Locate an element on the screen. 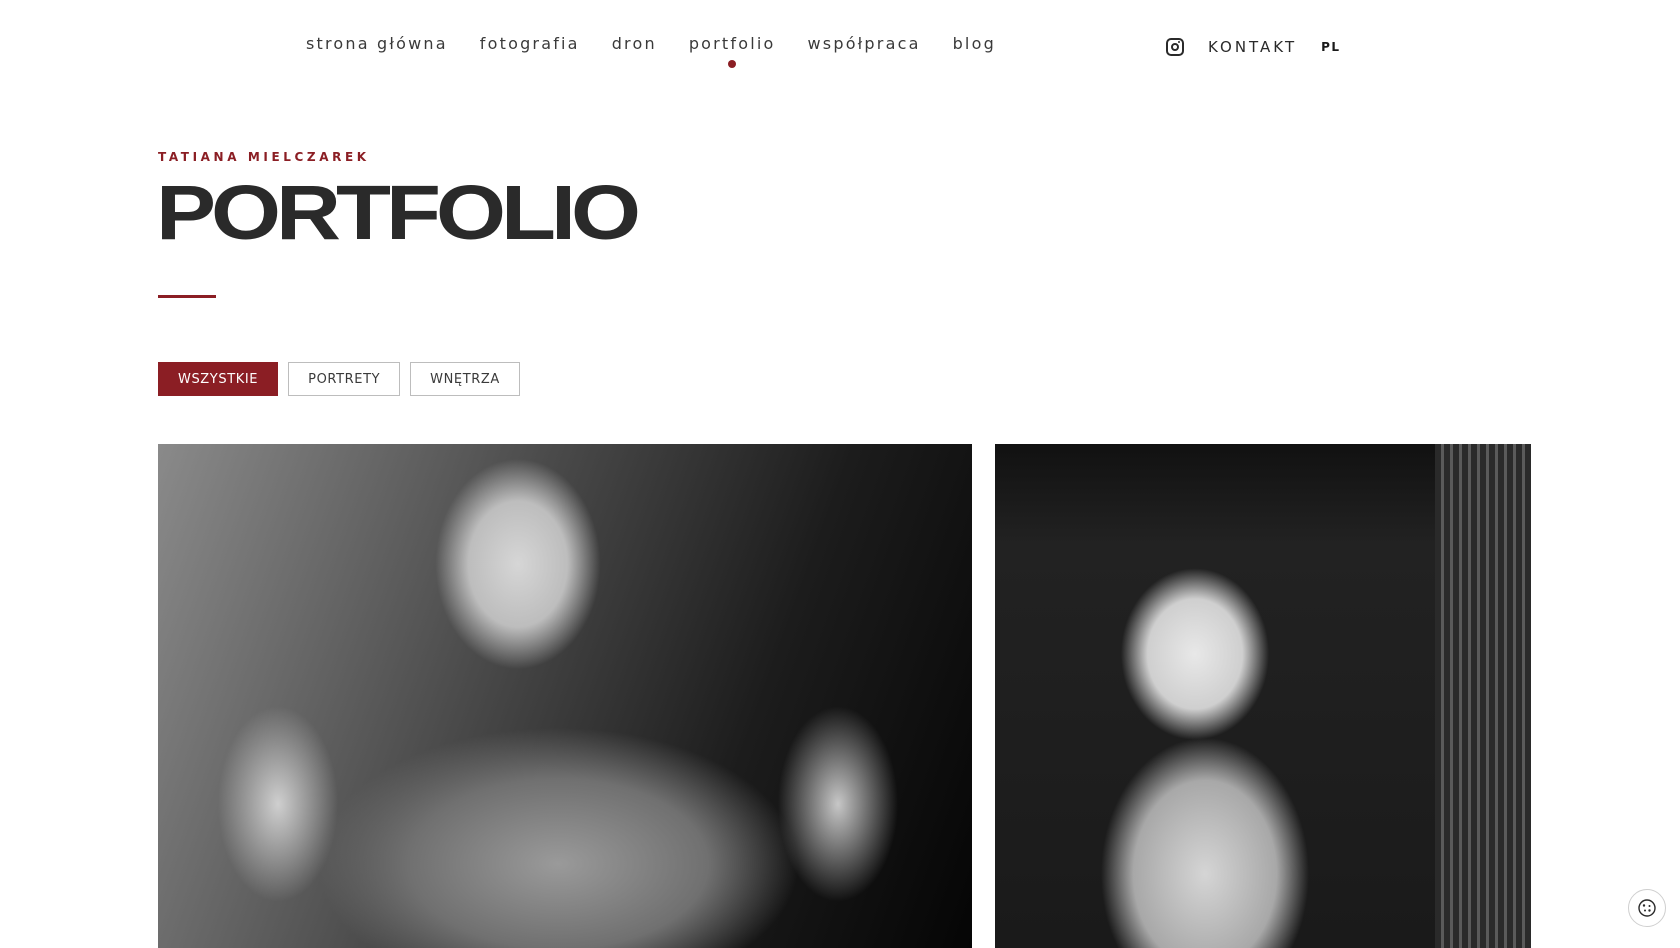 The image size is (1680, 948). filter-portrety: PORTRETY is located at coordinates (344, 379).